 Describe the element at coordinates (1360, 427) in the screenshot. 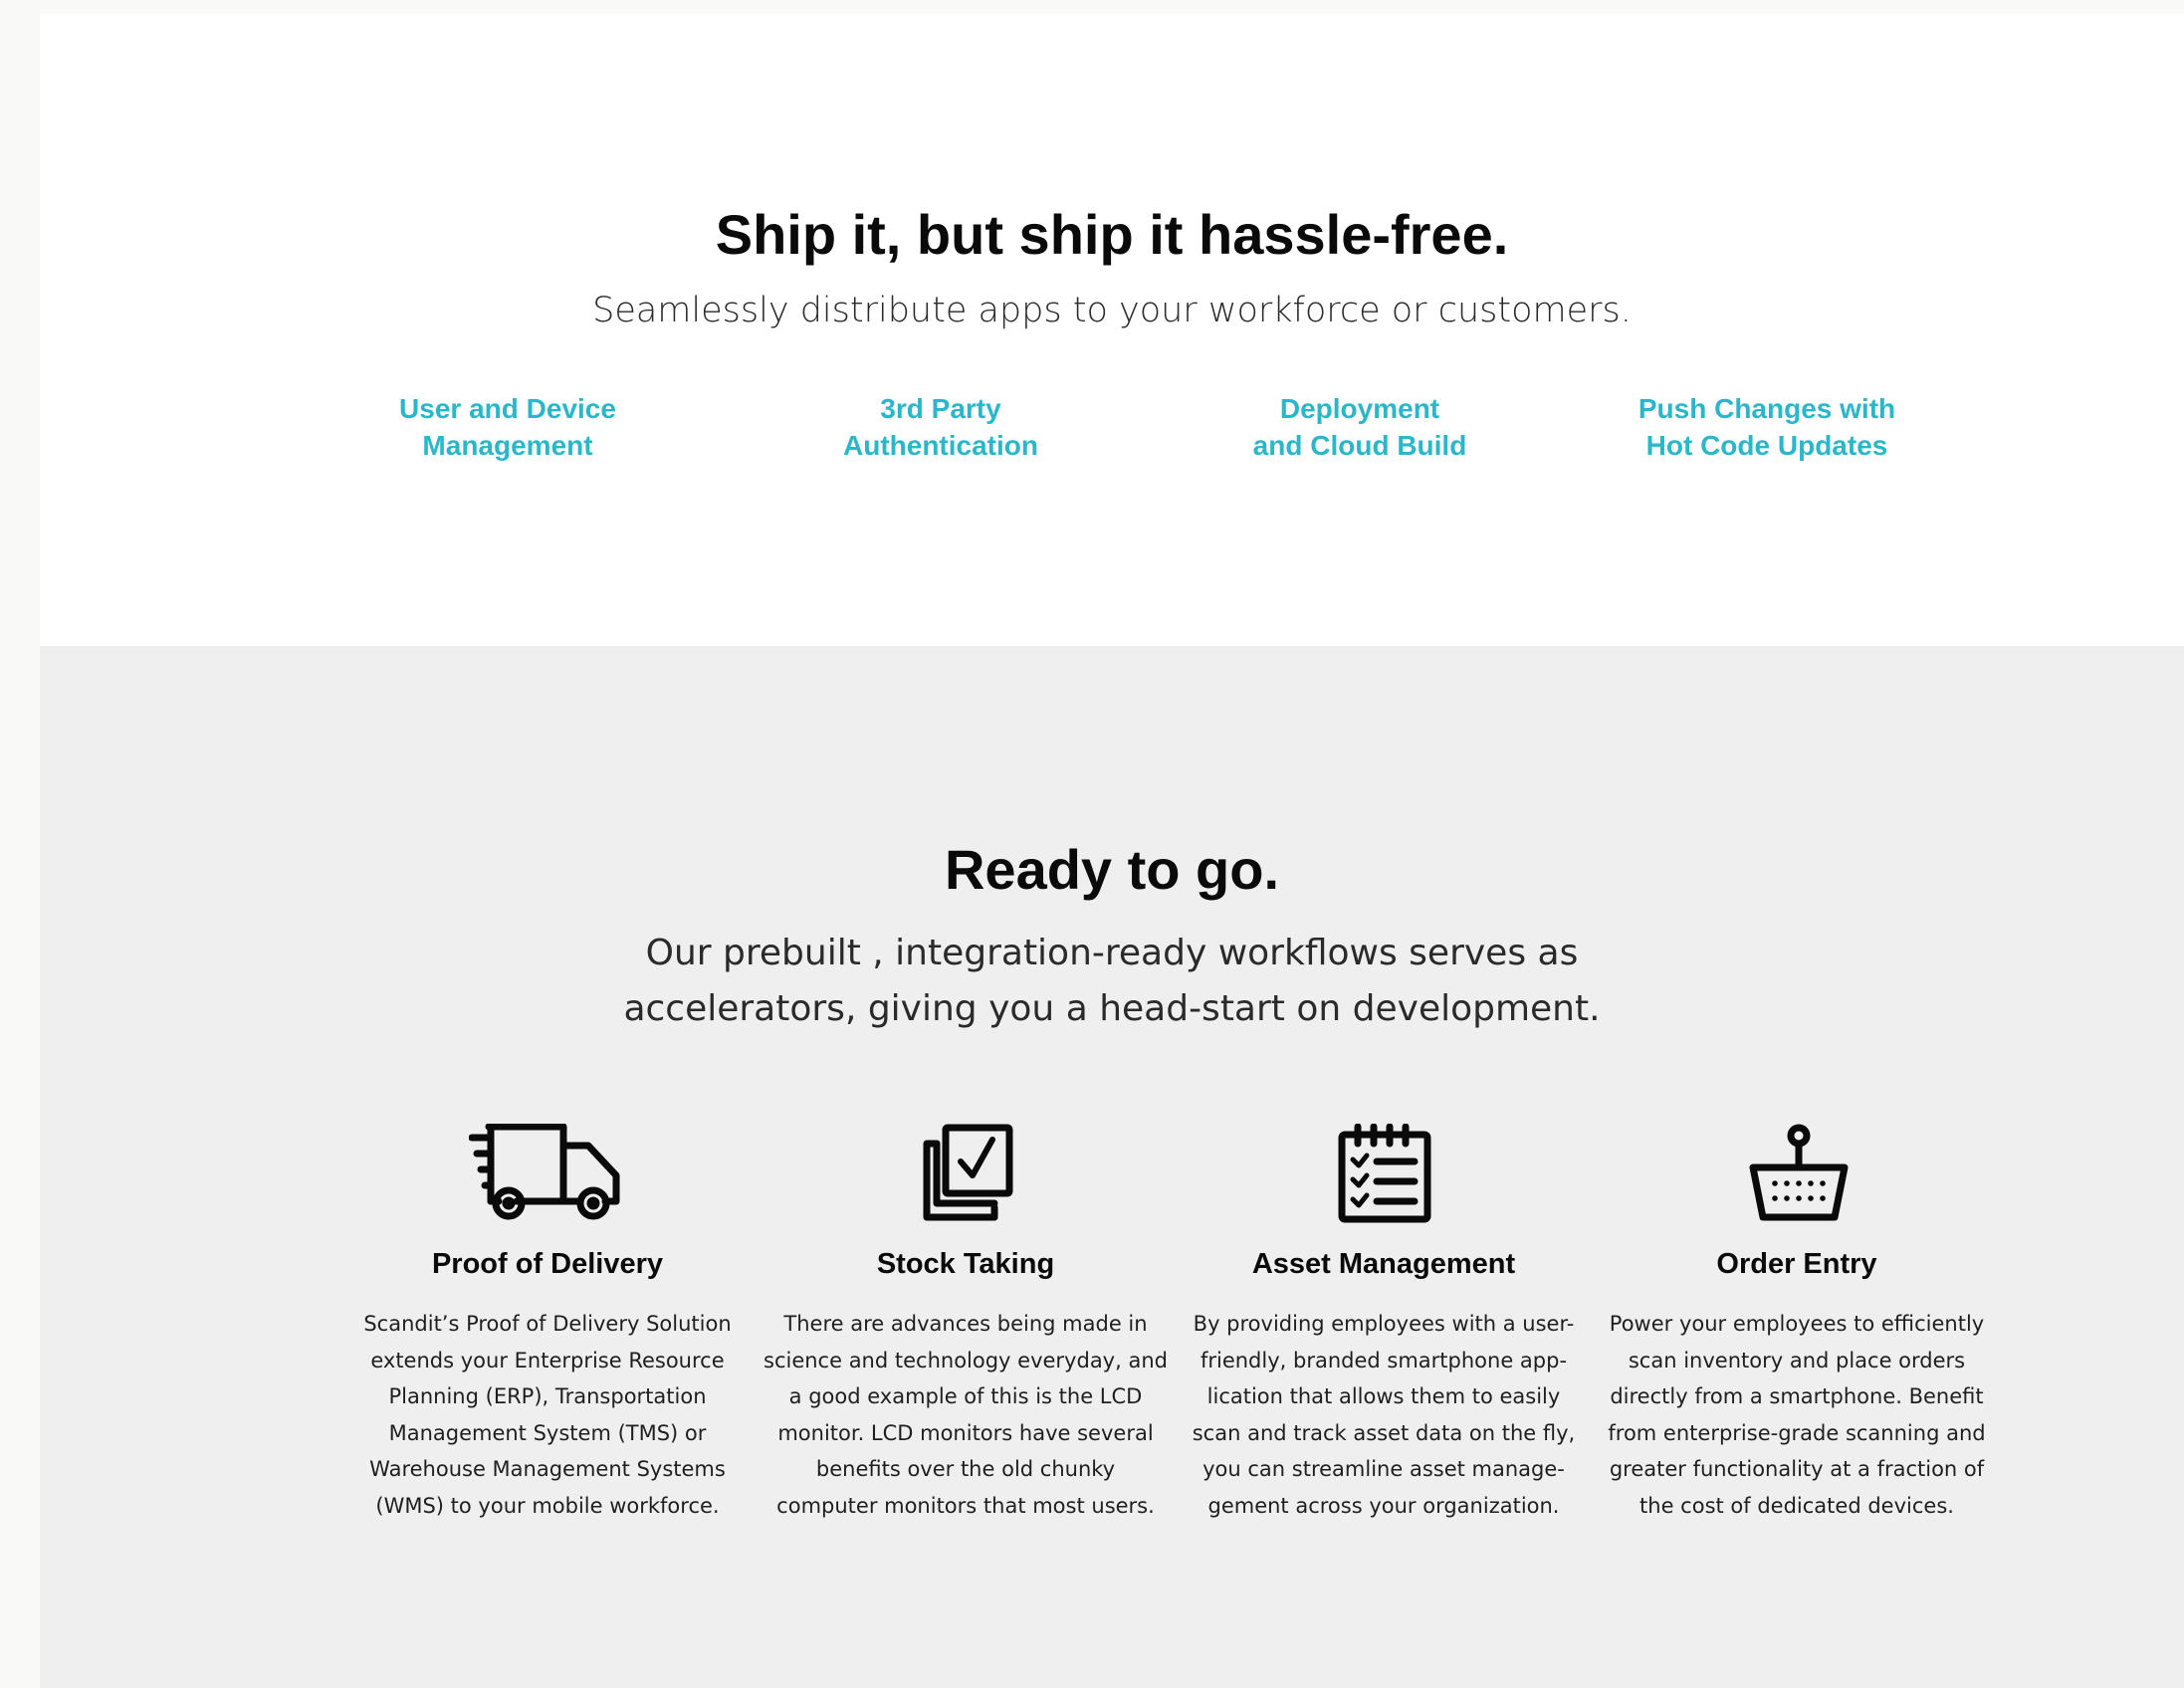

I see `link-deployment-cloud-build: Deployment and Cloud Build` at that location.